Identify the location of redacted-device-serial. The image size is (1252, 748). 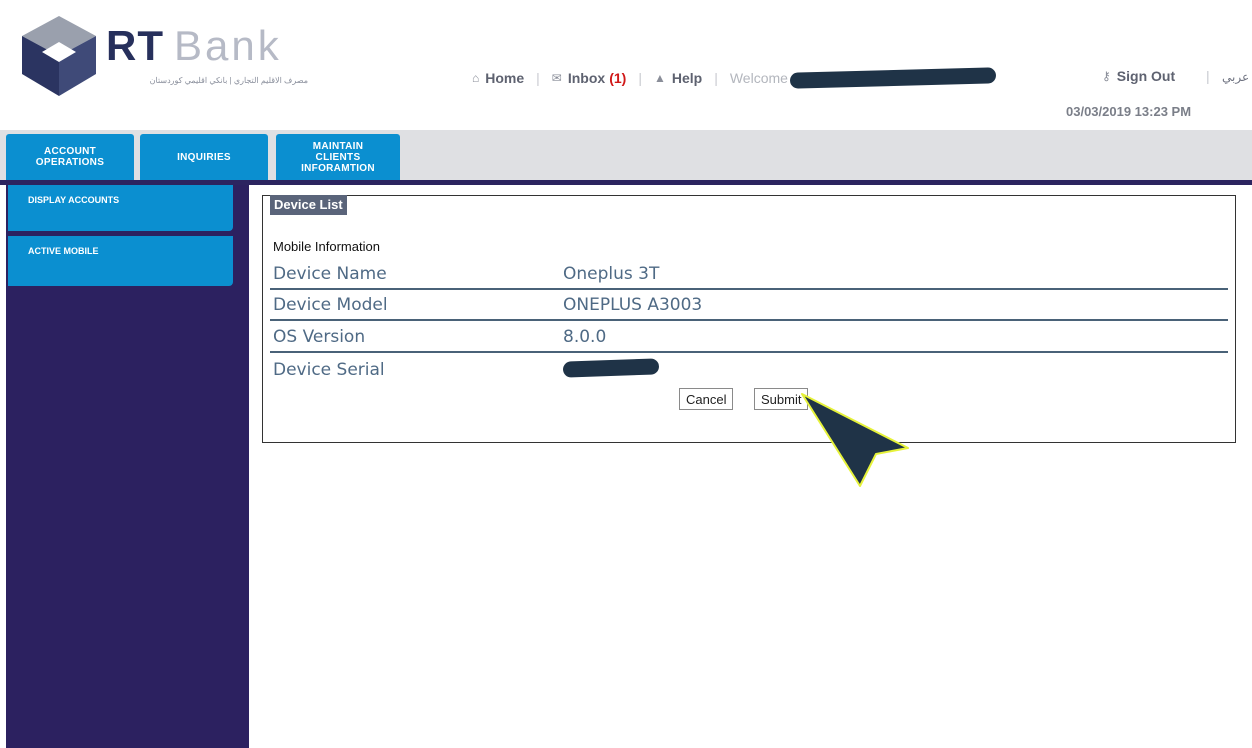
(611, 368).